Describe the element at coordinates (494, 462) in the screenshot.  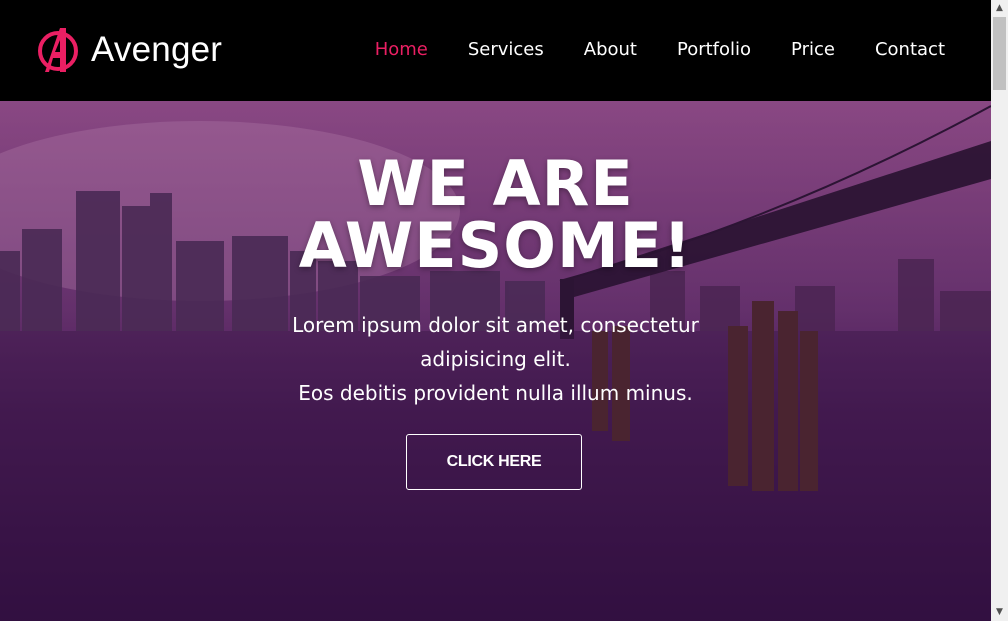
I see `click-here-button: CLICK HERE` at that location.